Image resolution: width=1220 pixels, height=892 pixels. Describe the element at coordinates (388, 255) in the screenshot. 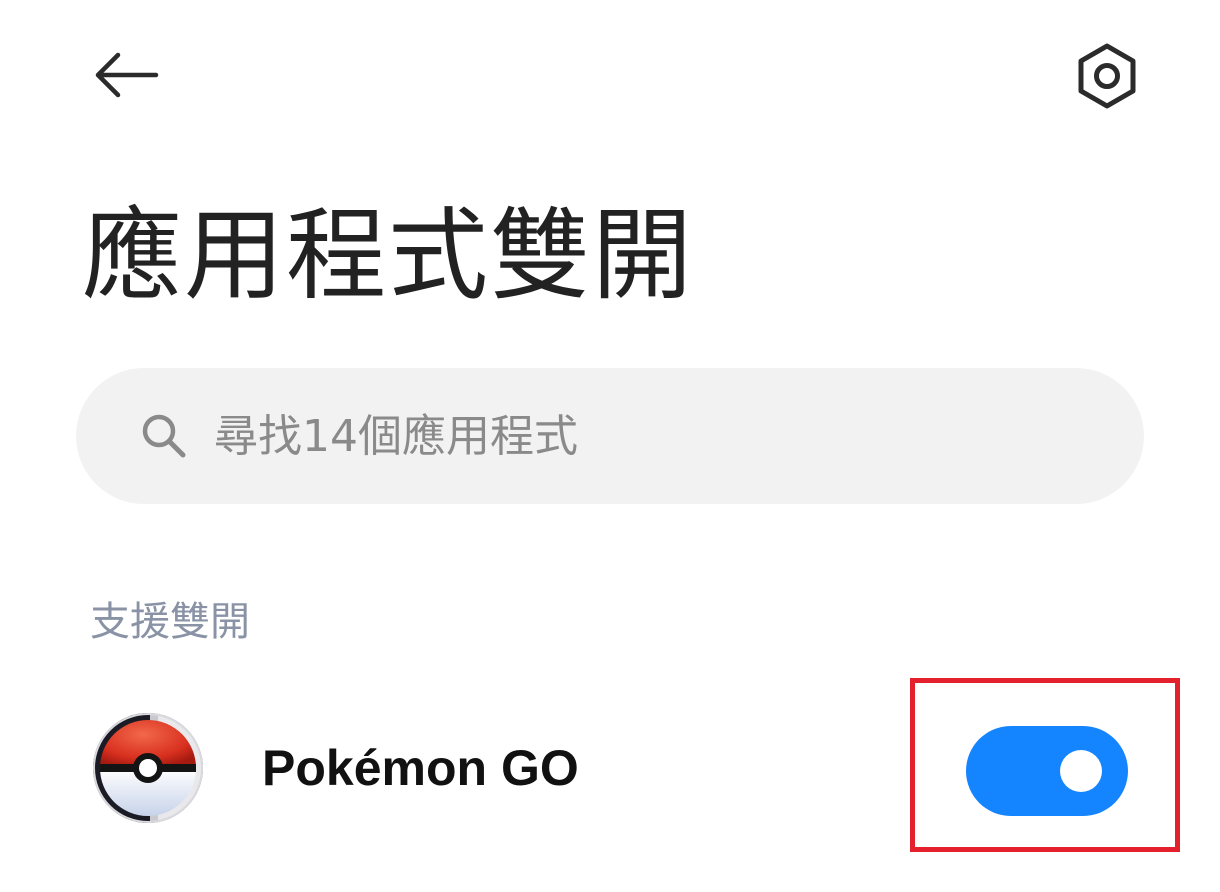

I see `page-title: 應用程式雙開` at that location.